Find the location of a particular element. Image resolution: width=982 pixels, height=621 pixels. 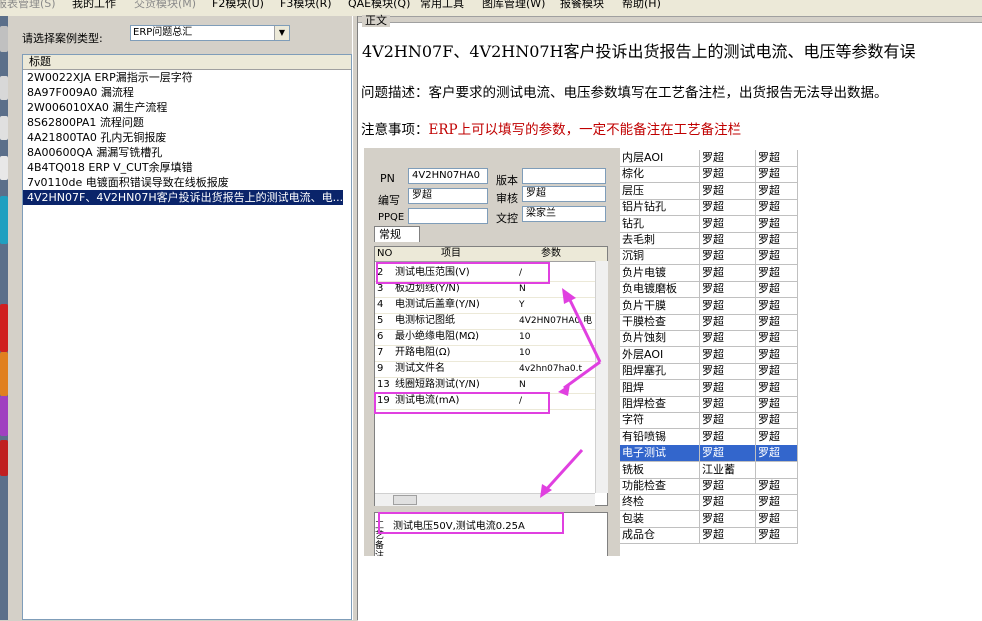

case-title: 4V2HN07F、4V2HN07H客户投诉出货报告上的测试电流、电压等参数有误 is located at coordinates (639, 51).